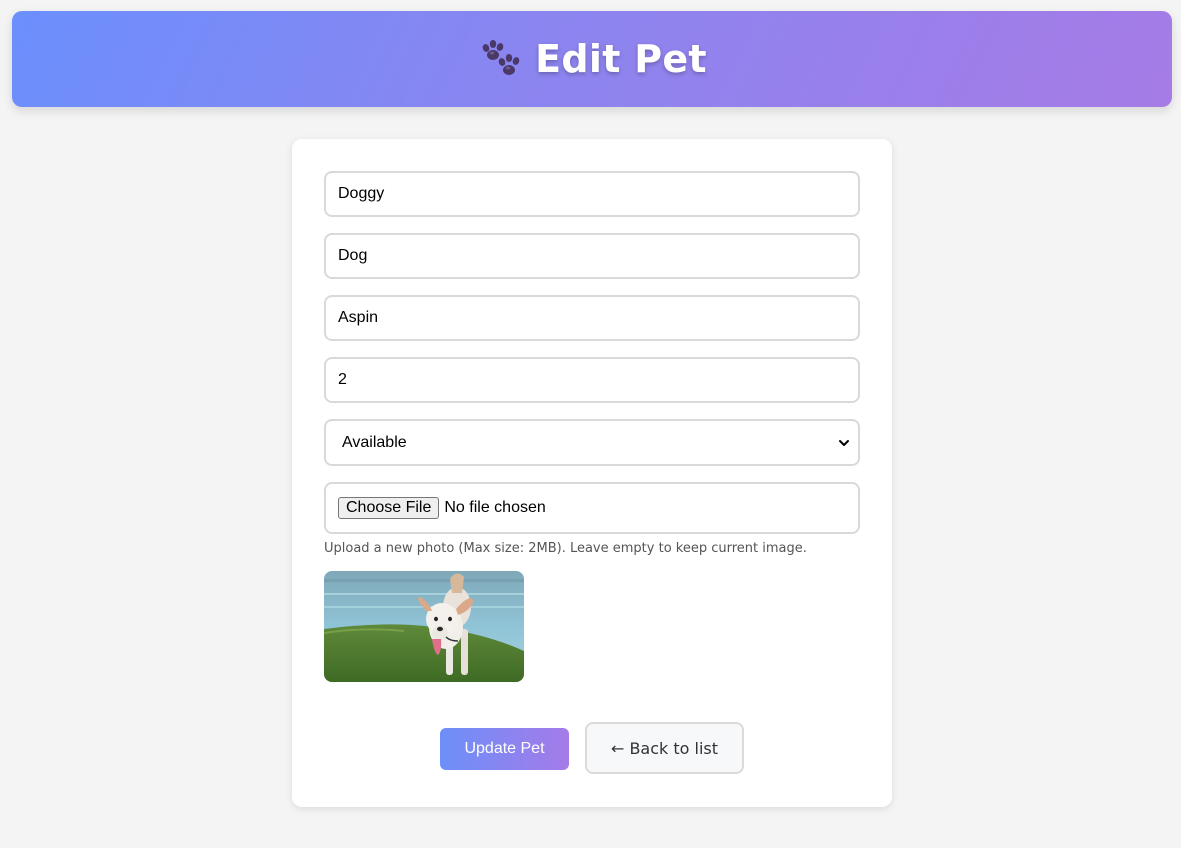 The image size is (1181, 848). Describe the element at coordinates (844, 443) in the screenshot. I see `chevron-down-icon` at that location.